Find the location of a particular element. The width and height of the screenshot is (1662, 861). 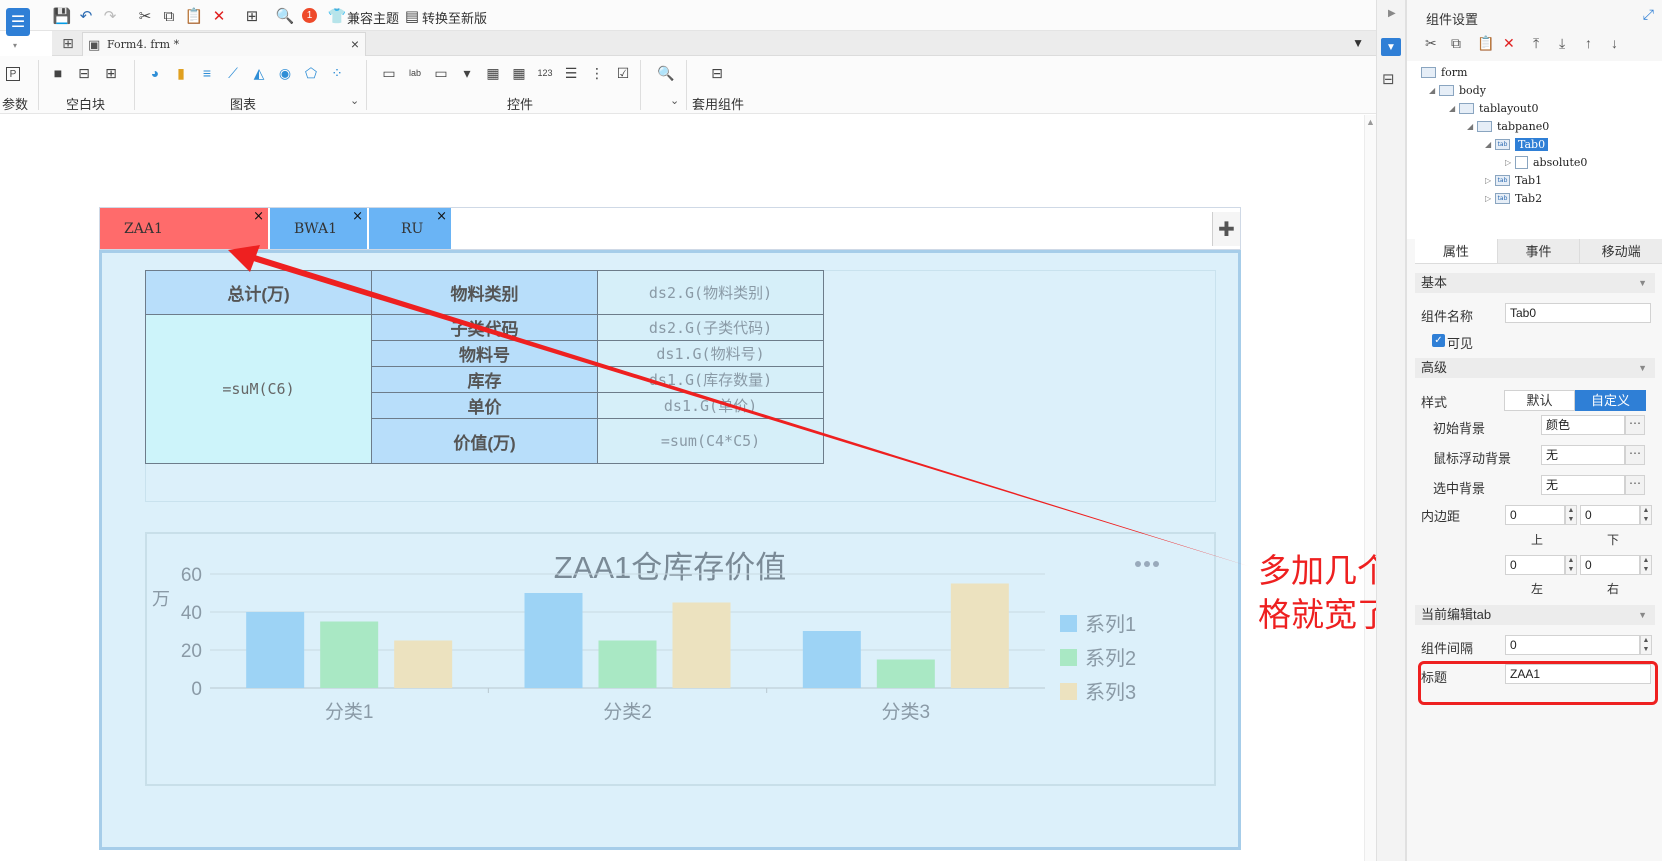

search-widget-icon: 🔍 is located at coordinates (666, 73).